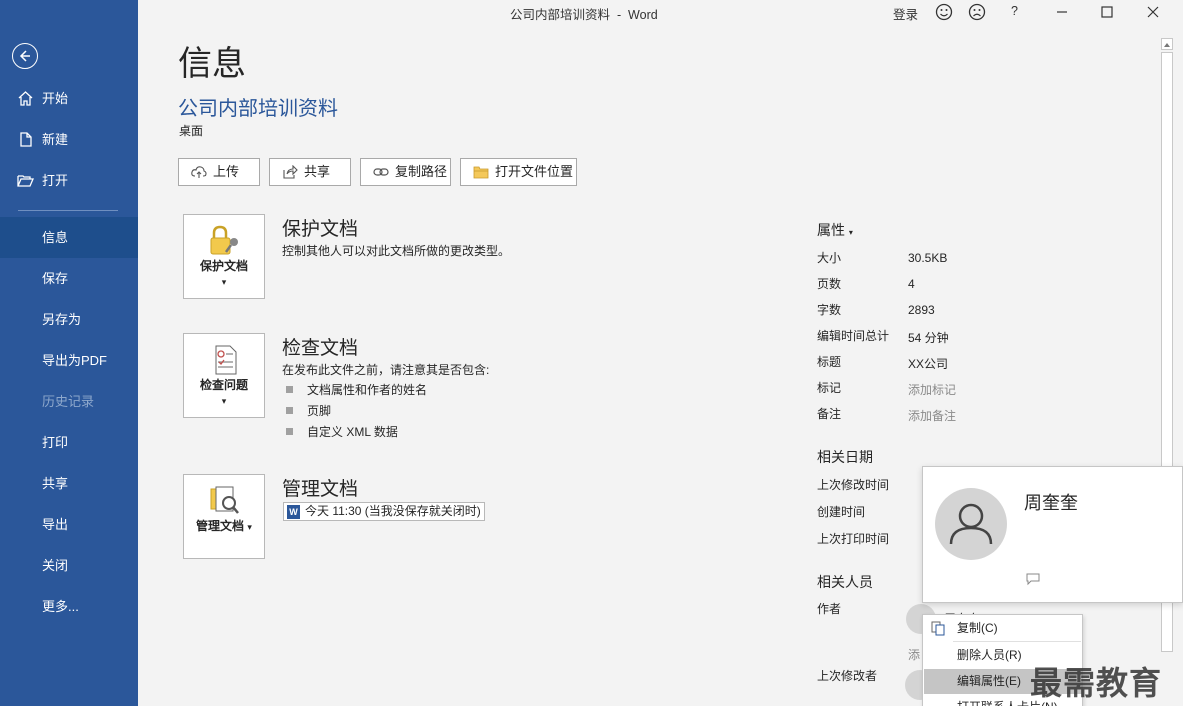 The height and width of the screenshot is (718, 1183). What do you see at coordinates (308, 410) in the screenshot?
I see `inspect-bullet: 页脚` at bounding box center [308, 410].